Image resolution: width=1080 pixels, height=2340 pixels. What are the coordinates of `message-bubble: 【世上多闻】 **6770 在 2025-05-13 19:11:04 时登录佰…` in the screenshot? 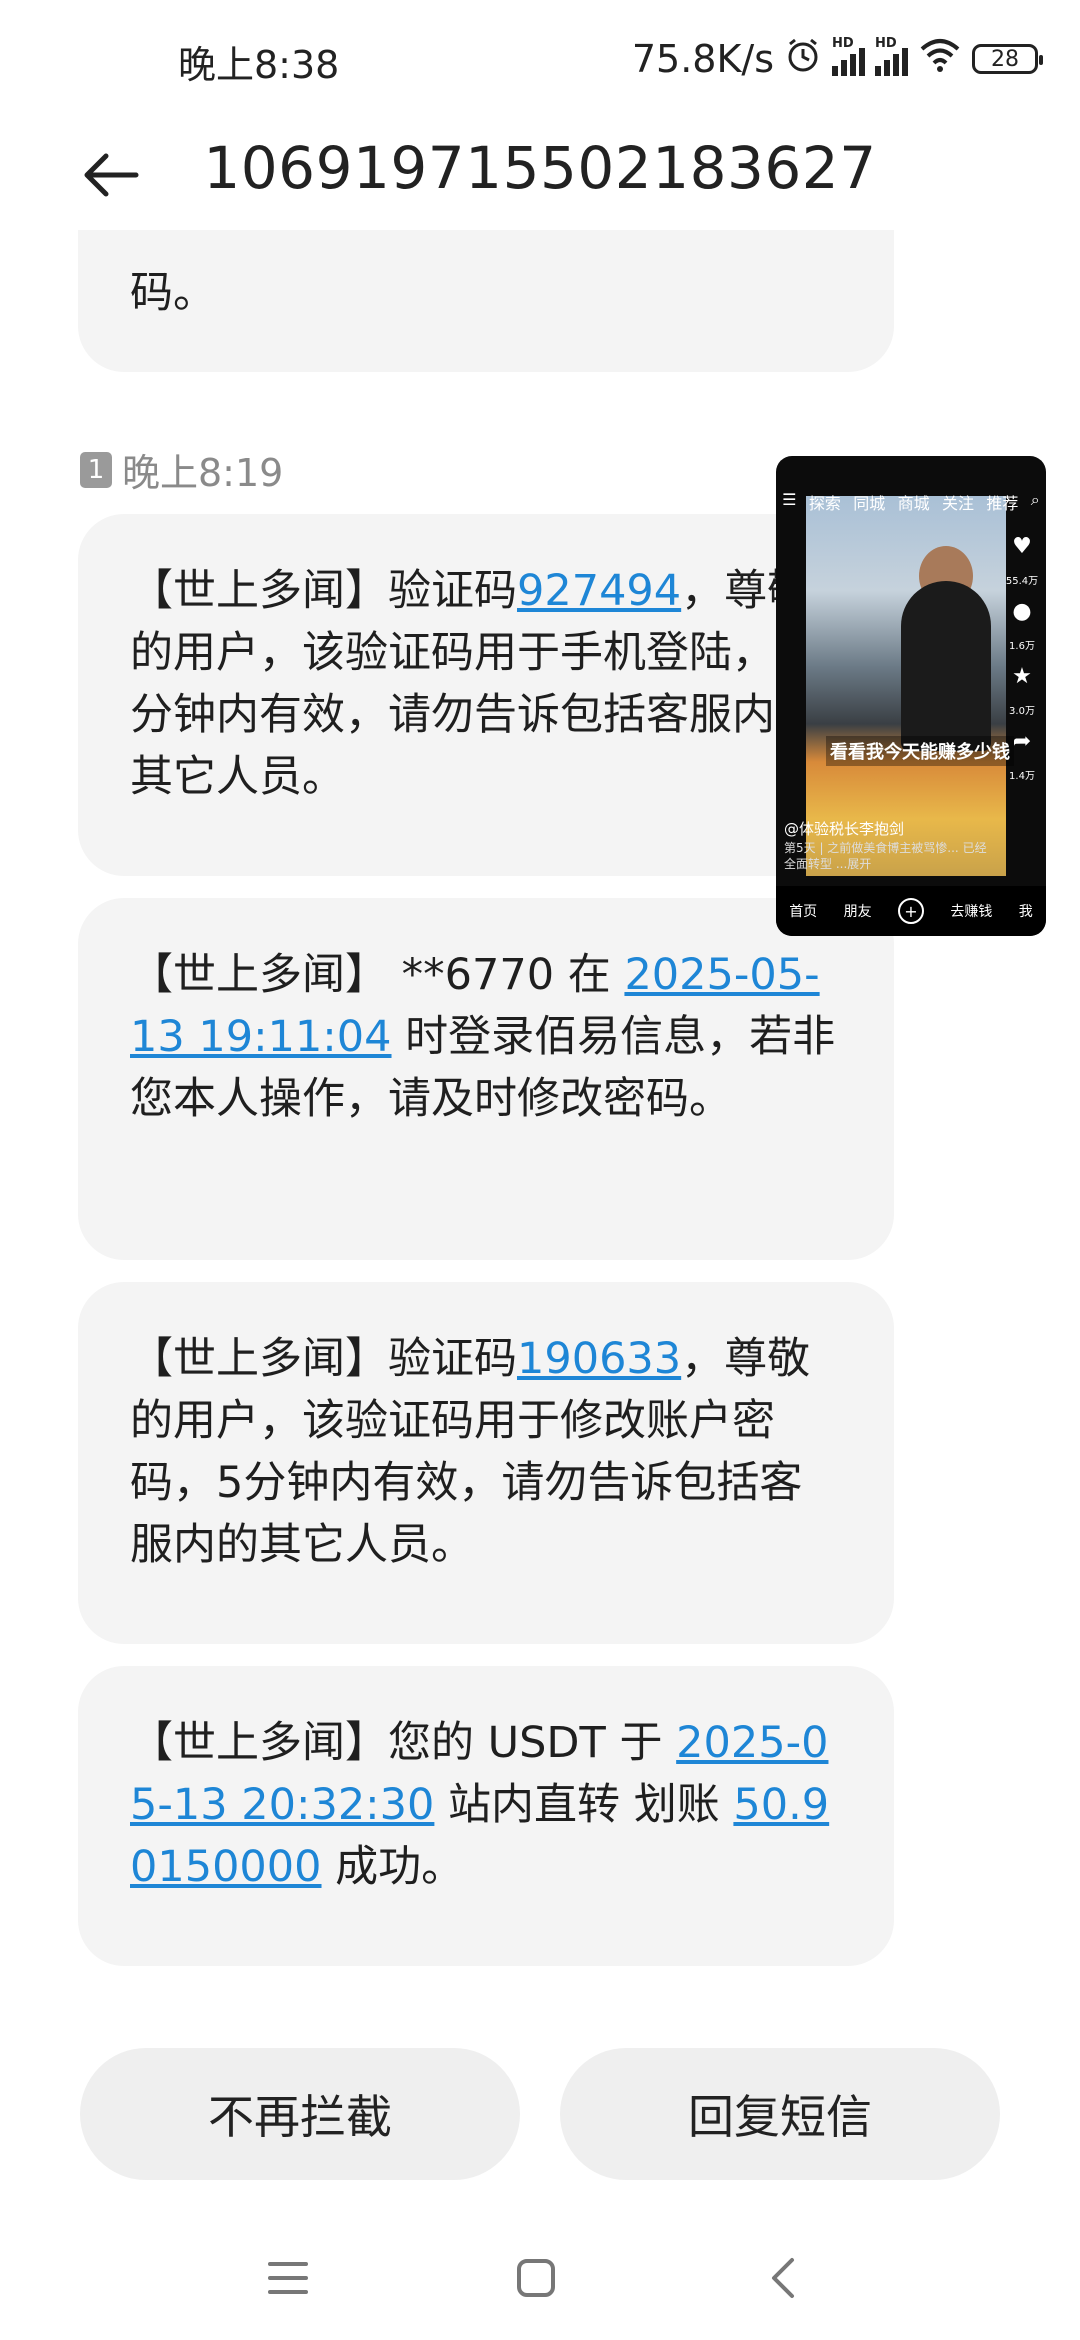 It's located at (486, 1079).